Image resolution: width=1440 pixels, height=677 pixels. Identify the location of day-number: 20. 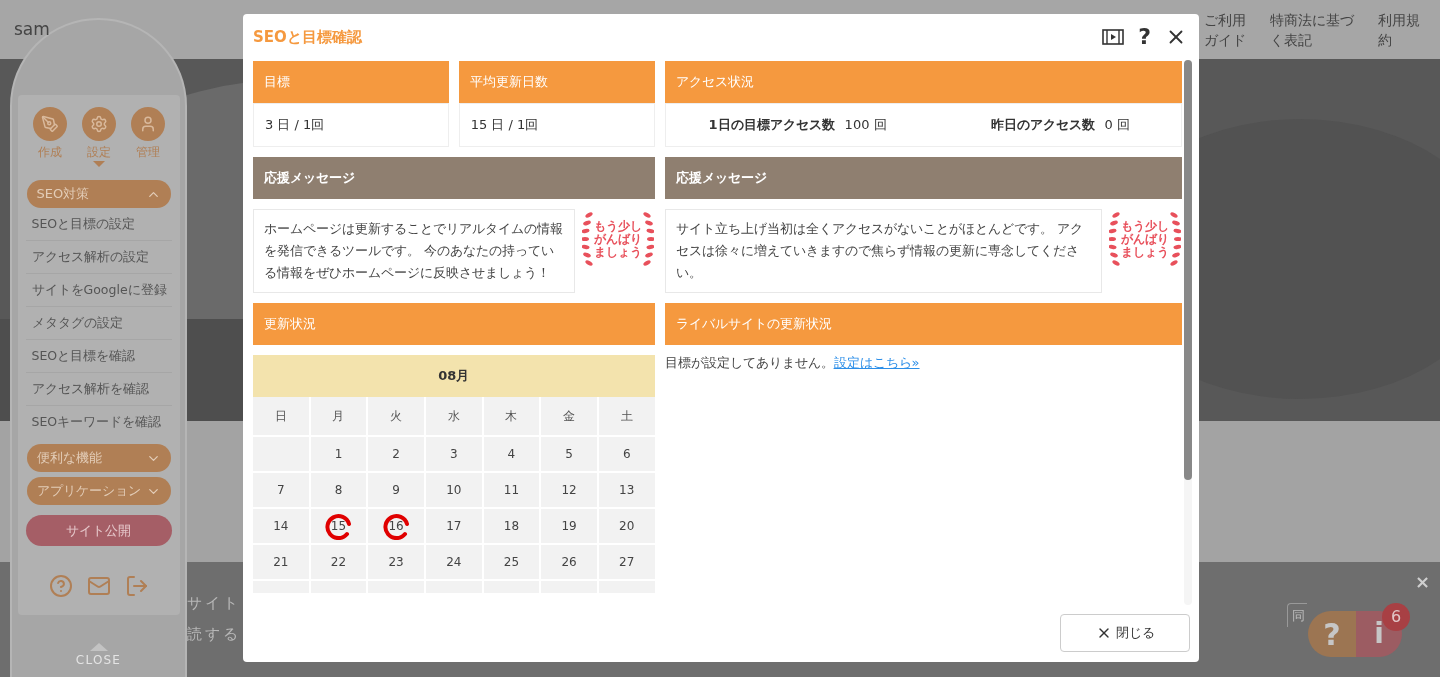
(627, 526).